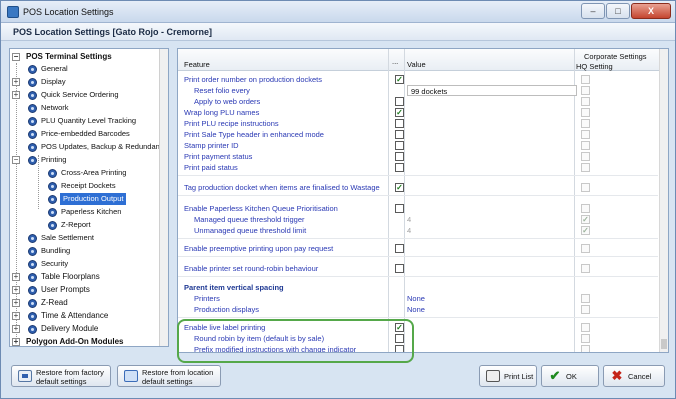  I want to click on window-title: POS Location Settings, so click(68, 12).